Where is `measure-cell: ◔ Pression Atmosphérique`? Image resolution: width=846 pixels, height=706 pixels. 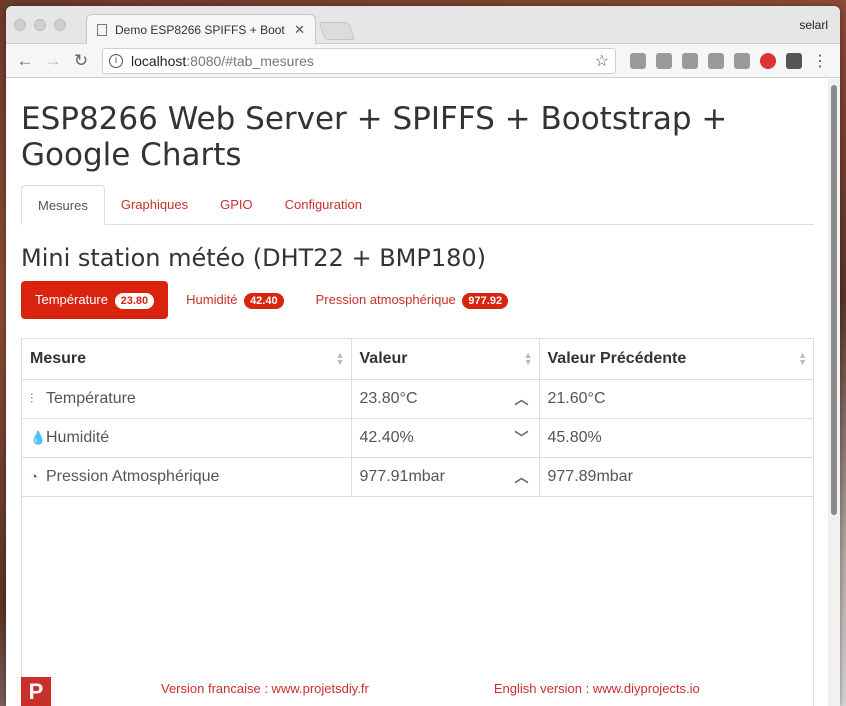
measure-cell: ◔ Pression Atmosphérique is located at coordinates (187, 477).